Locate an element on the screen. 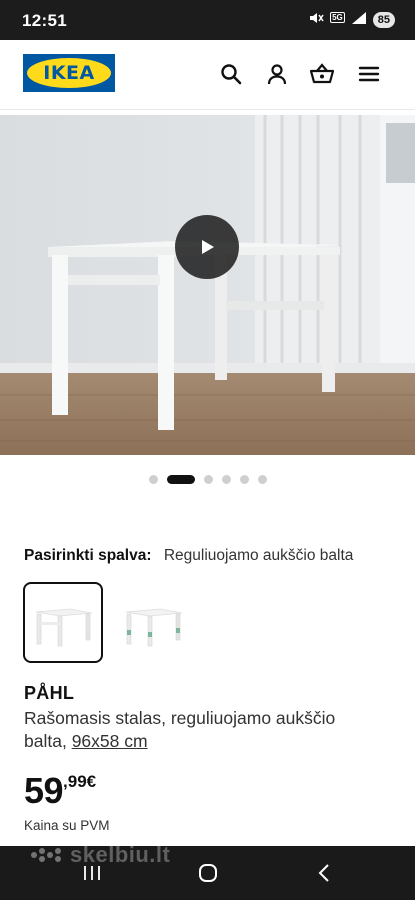 The image size is (415, 900). watermark: skelbiu.lt is located at coordinates (100, 855).